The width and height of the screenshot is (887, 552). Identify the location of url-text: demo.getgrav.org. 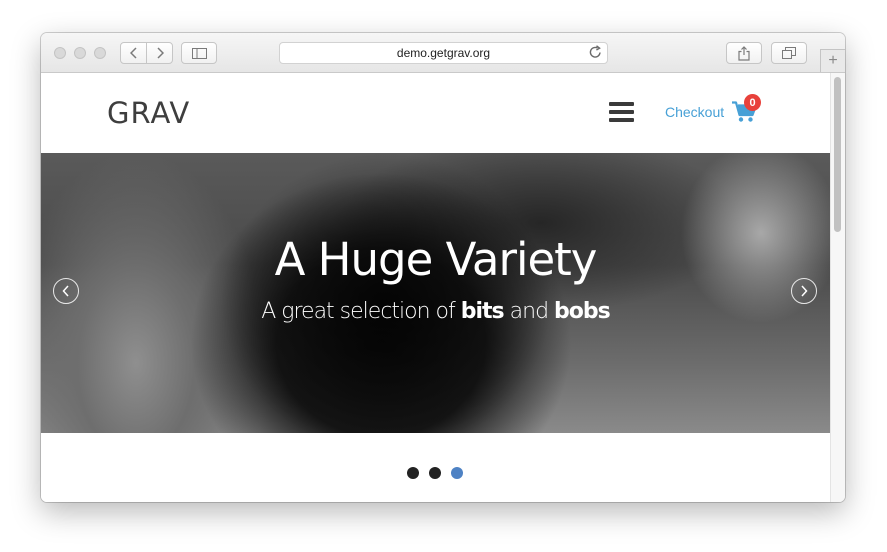
(443, 53).